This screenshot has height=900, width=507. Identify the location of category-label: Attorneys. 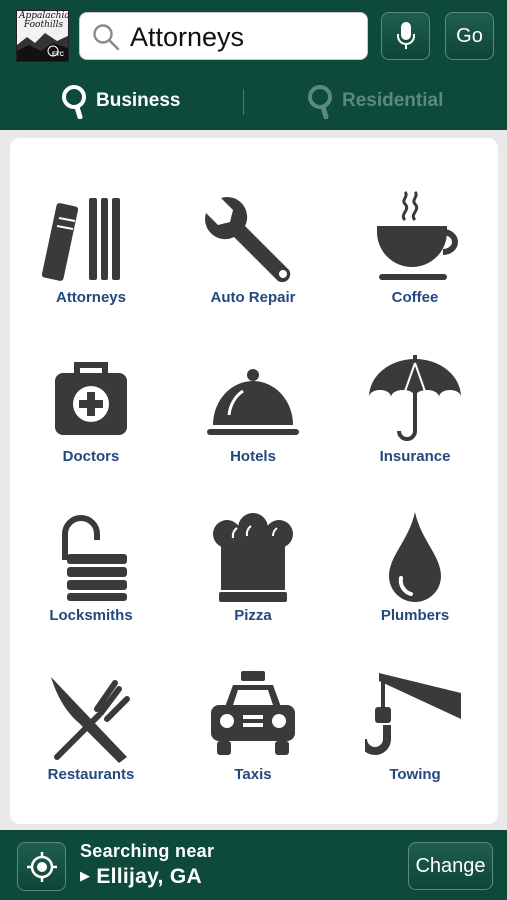
(90, 297).